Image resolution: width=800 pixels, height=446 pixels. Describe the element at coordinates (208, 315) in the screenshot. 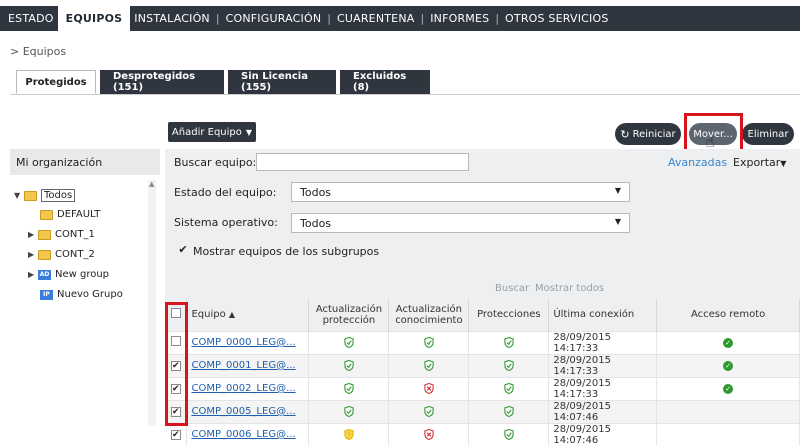

I see `header-equipo-label: Equipo` at that location.